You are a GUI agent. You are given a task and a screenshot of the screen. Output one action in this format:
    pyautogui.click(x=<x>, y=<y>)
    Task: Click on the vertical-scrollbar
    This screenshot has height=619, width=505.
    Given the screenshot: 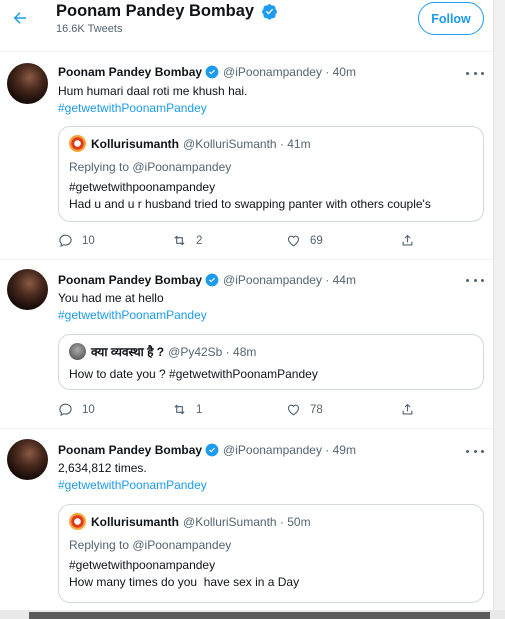 What is the action you would take?
    pyautogui.click(x=499, y=309)
    